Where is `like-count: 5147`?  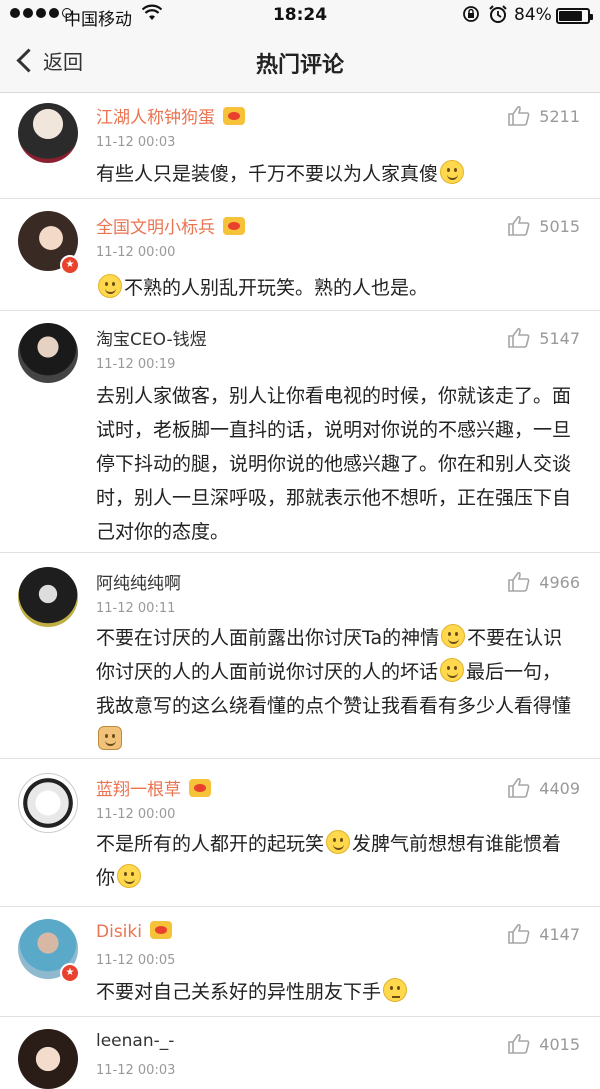
like-count: 5147 is located at coordinates (559, 338).